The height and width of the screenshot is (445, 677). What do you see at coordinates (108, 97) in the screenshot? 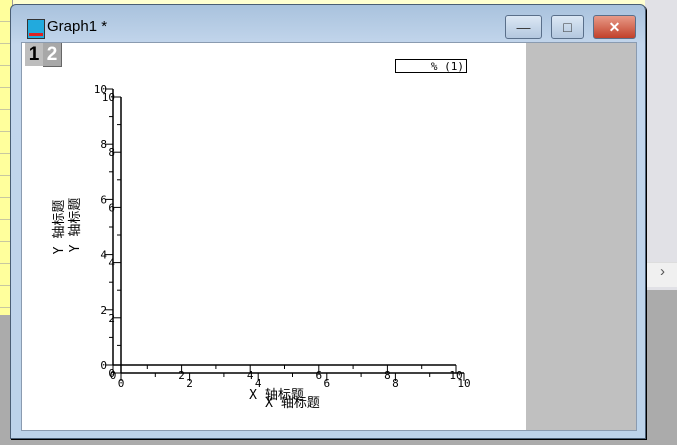
I see `y-tick-label: 10` at bounding box center [108, 97].